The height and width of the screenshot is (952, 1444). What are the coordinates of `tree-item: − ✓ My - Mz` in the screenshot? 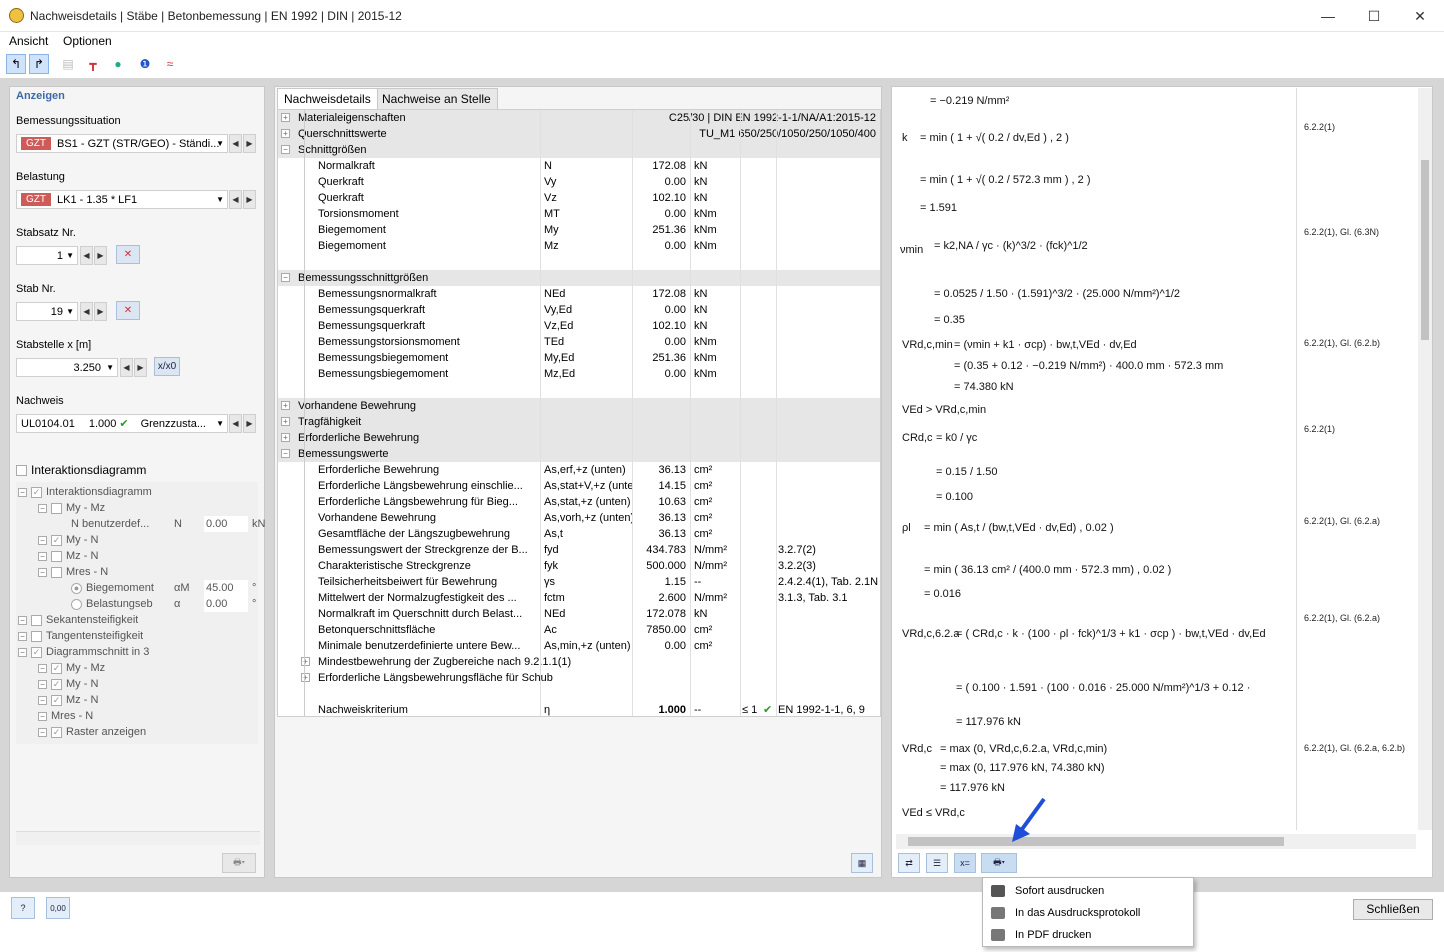 It's located at (71, 668).